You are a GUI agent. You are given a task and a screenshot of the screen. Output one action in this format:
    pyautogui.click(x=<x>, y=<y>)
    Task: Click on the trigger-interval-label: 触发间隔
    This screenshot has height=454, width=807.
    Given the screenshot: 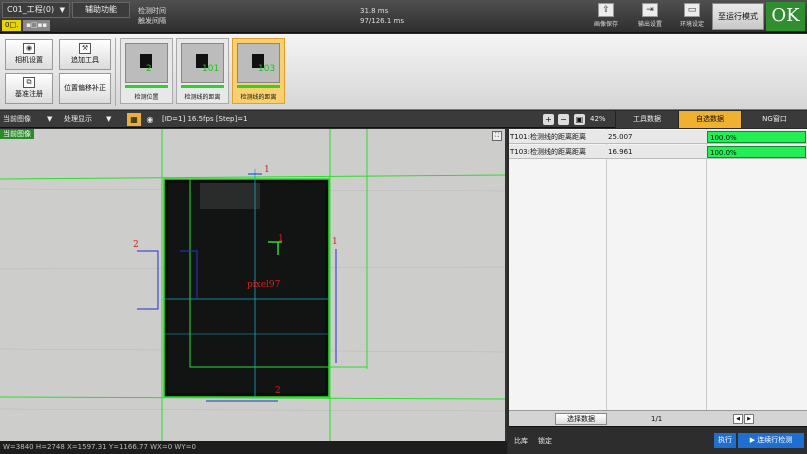 What is the action you would take?
    pyautogui.click(x=152, y=21)
    